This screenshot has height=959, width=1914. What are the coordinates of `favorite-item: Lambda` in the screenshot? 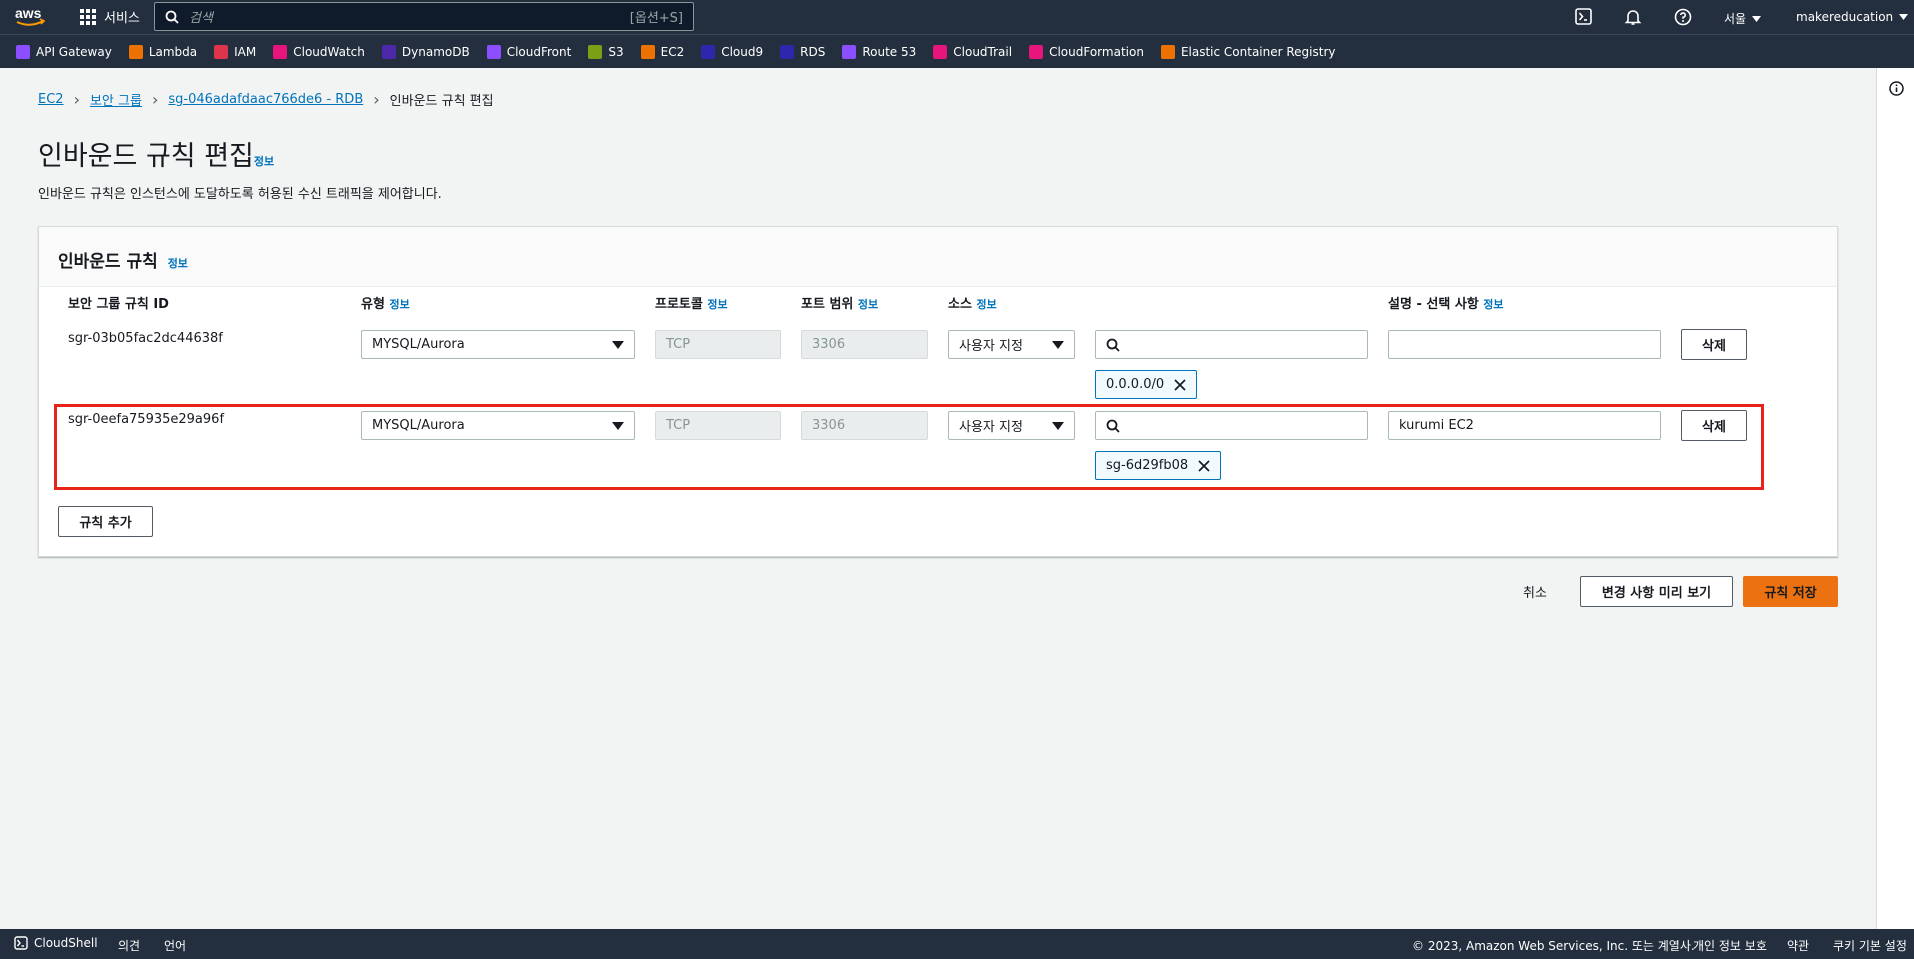 It's located at (163, 51).